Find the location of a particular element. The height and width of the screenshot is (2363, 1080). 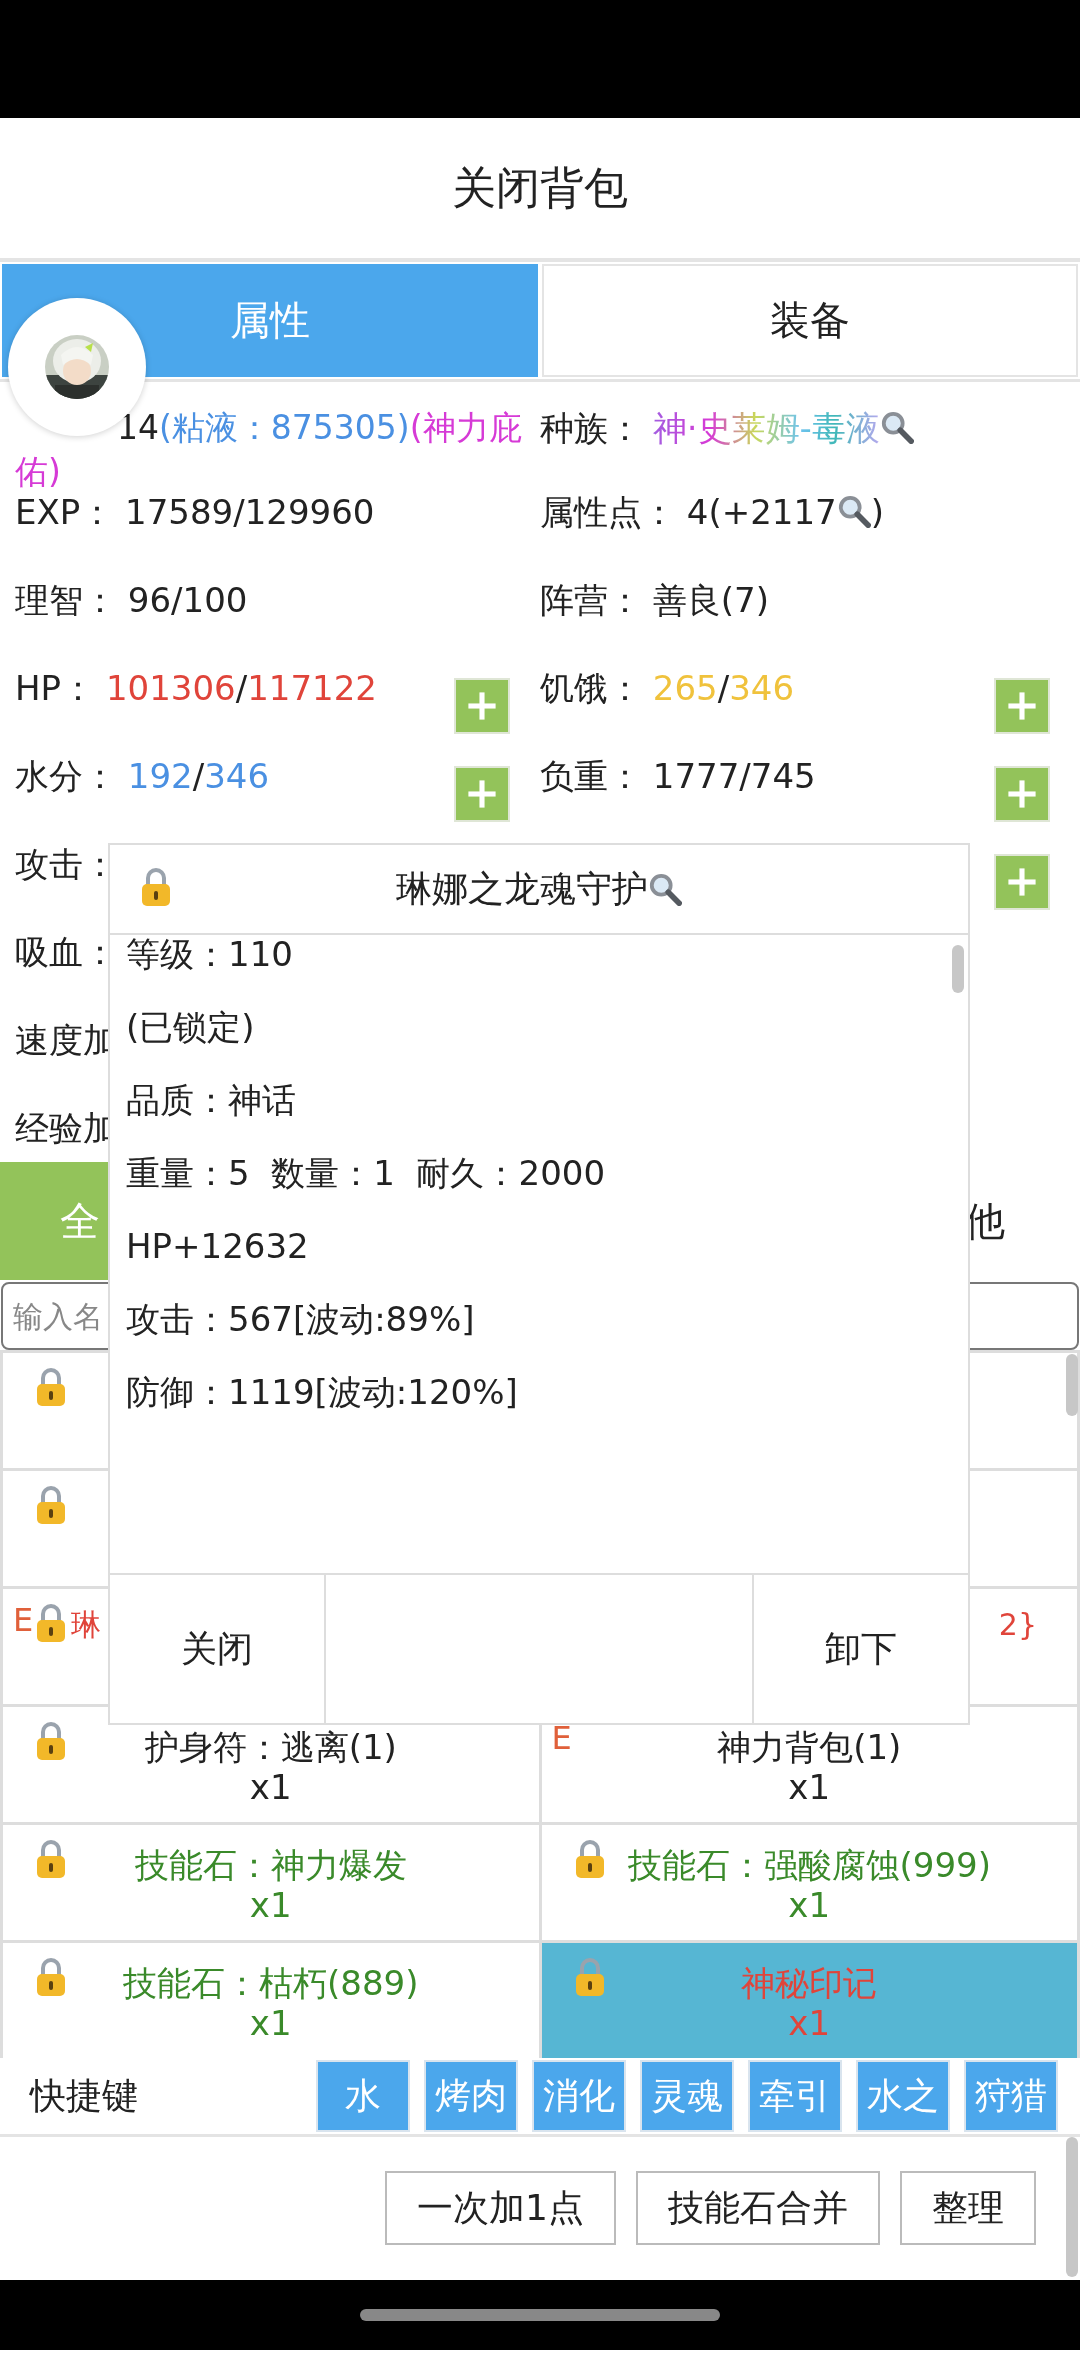

item-detail: HP+12632 is located at coordinates (217, 1246).